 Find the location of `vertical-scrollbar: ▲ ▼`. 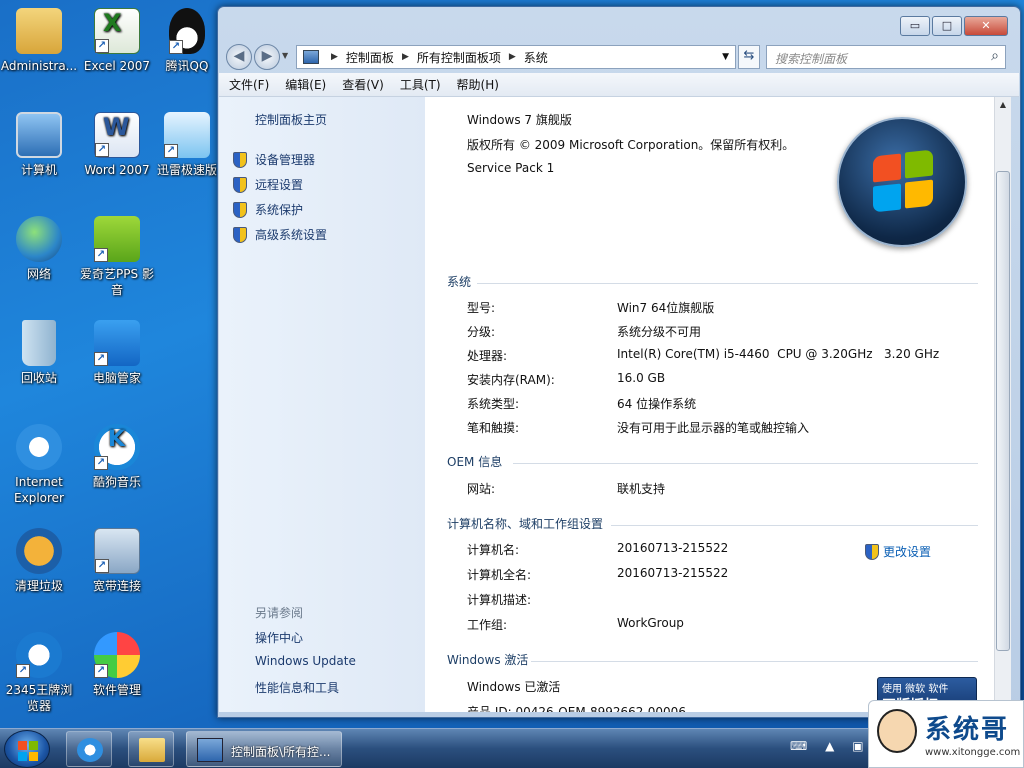

vertical-scrollbar: ▲ ▼ is located at coordinates (1002, 404).